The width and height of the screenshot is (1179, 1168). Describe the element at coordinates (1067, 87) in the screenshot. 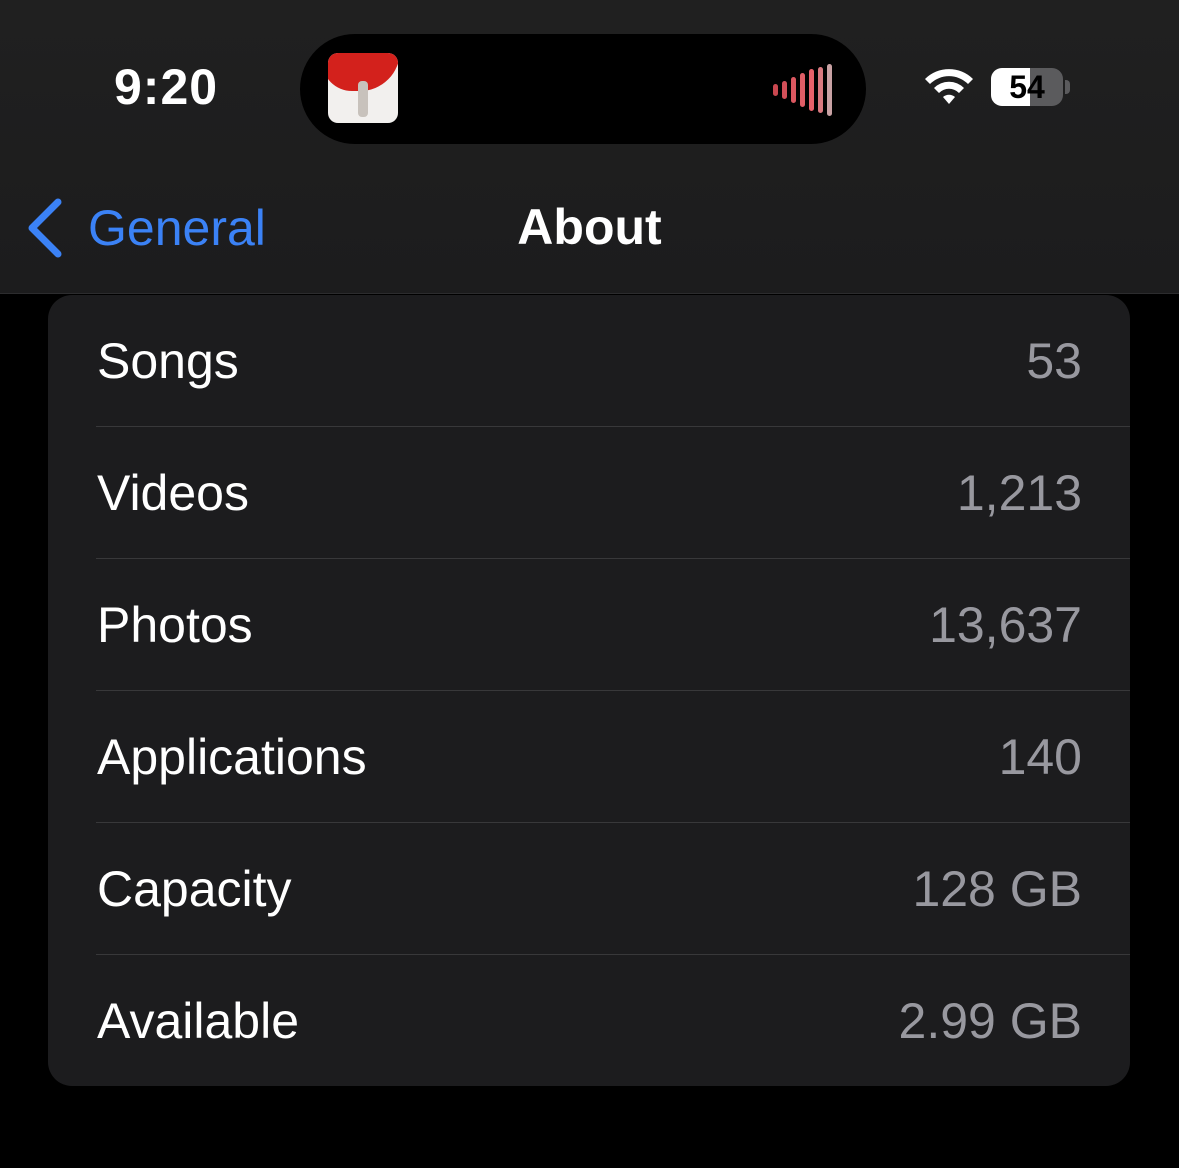

I see `battery-terminal` at that location.